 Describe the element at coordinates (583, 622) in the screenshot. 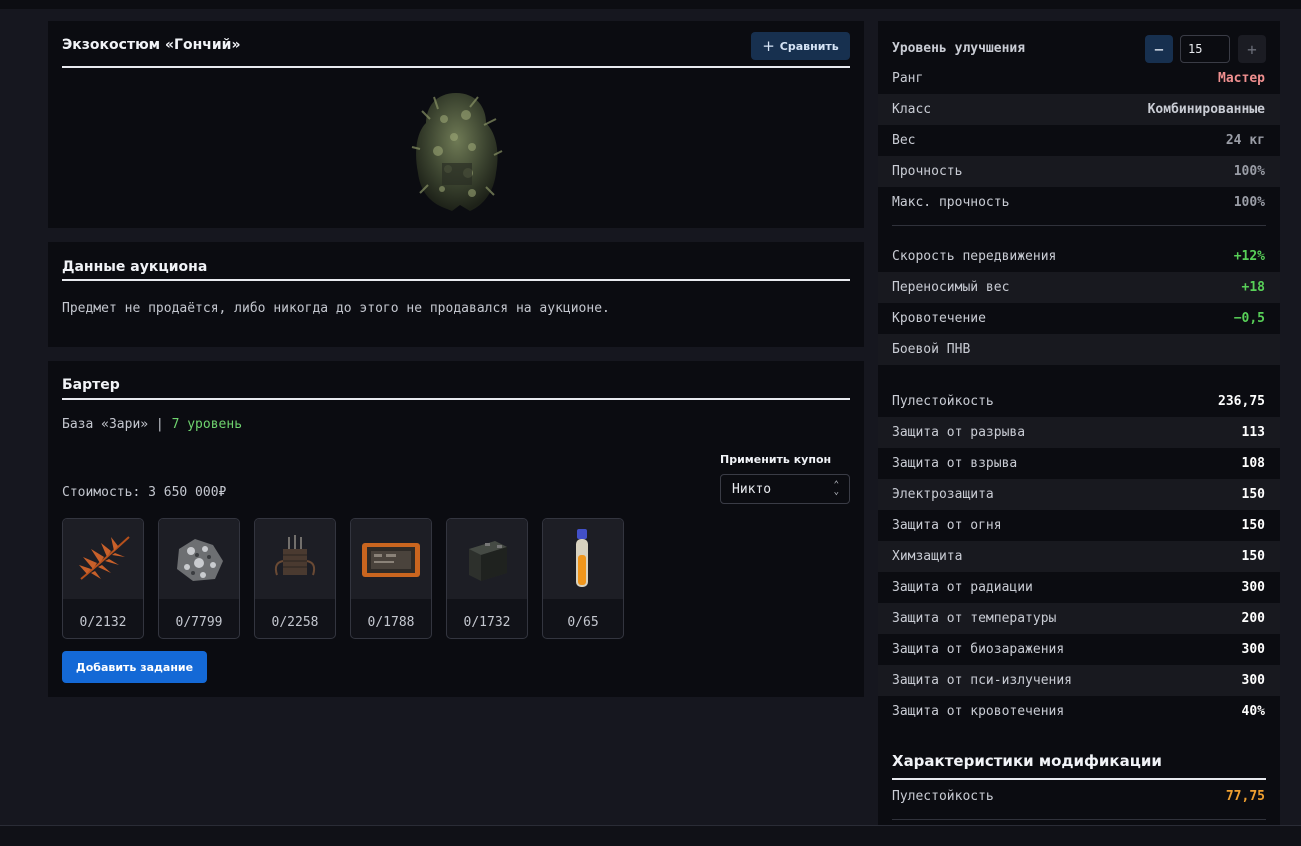

I see `barter-item-count: 0/65` at that location.